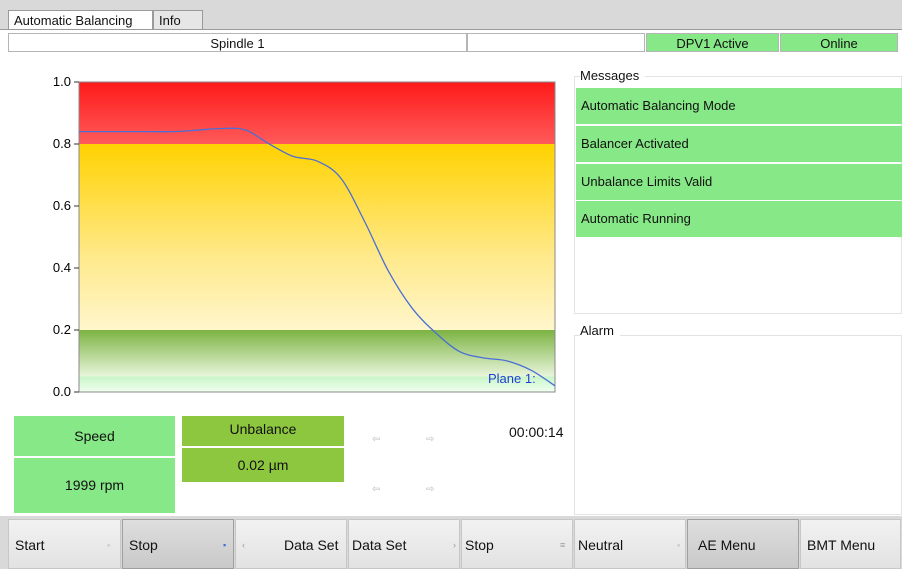 Image resolution: width=902 pixels, height=569 pixels. Describe the element at coordinates (512, 378) in the screenshot. I see `plane-1-label: Plane 1:` at that location.